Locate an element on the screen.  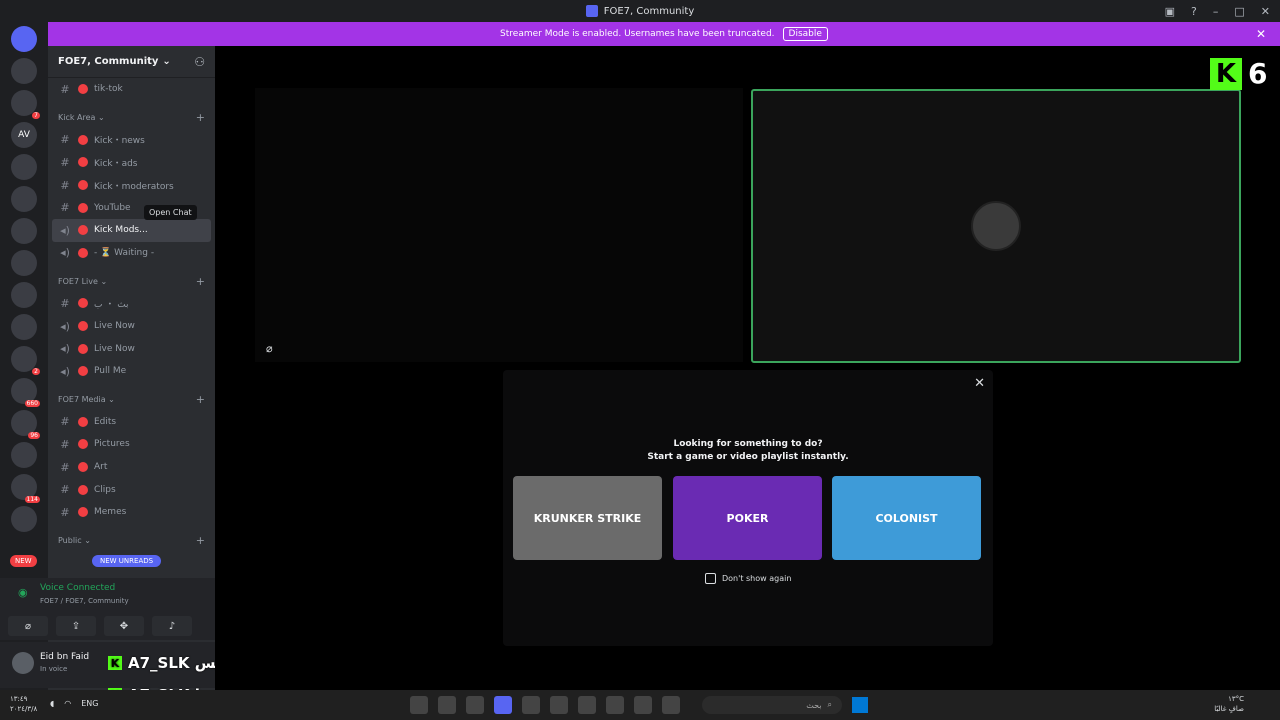
text-channel: # Art is located at coordinates (131, 467).